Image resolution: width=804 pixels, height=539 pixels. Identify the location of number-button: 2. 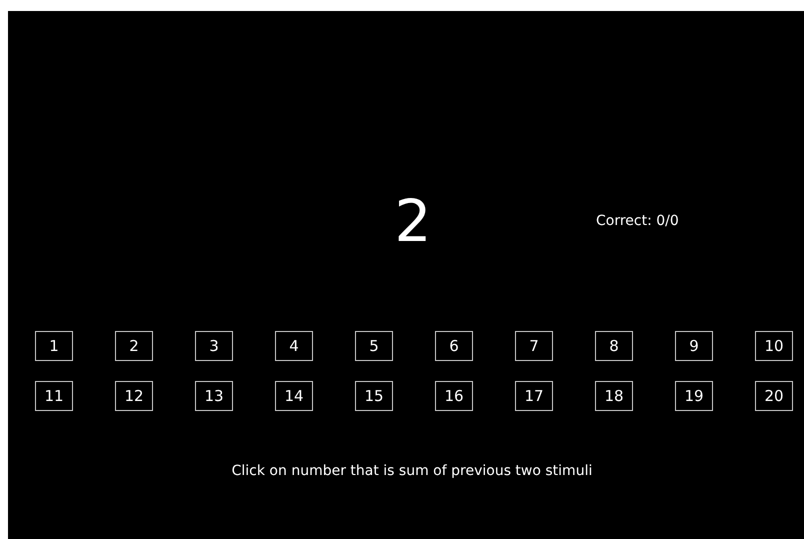
(134, 346).